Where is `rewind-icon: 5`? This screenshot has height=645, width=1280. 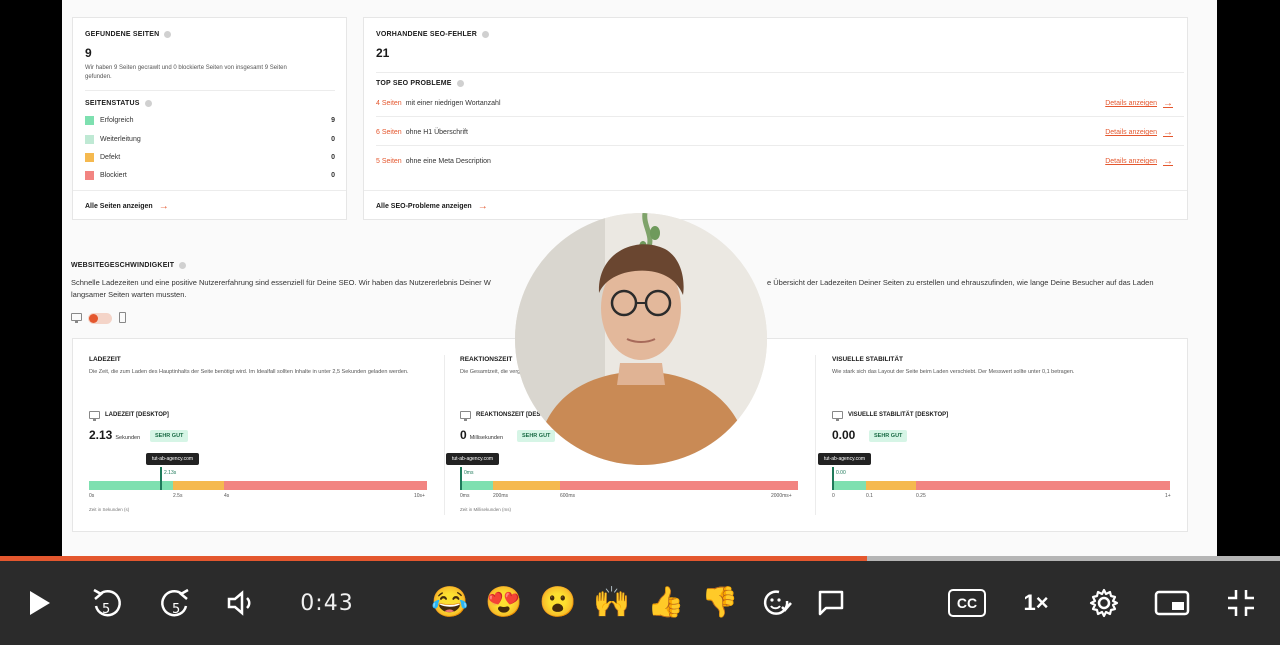
rewind-icon: 5 is located at coordinates (107, 602).